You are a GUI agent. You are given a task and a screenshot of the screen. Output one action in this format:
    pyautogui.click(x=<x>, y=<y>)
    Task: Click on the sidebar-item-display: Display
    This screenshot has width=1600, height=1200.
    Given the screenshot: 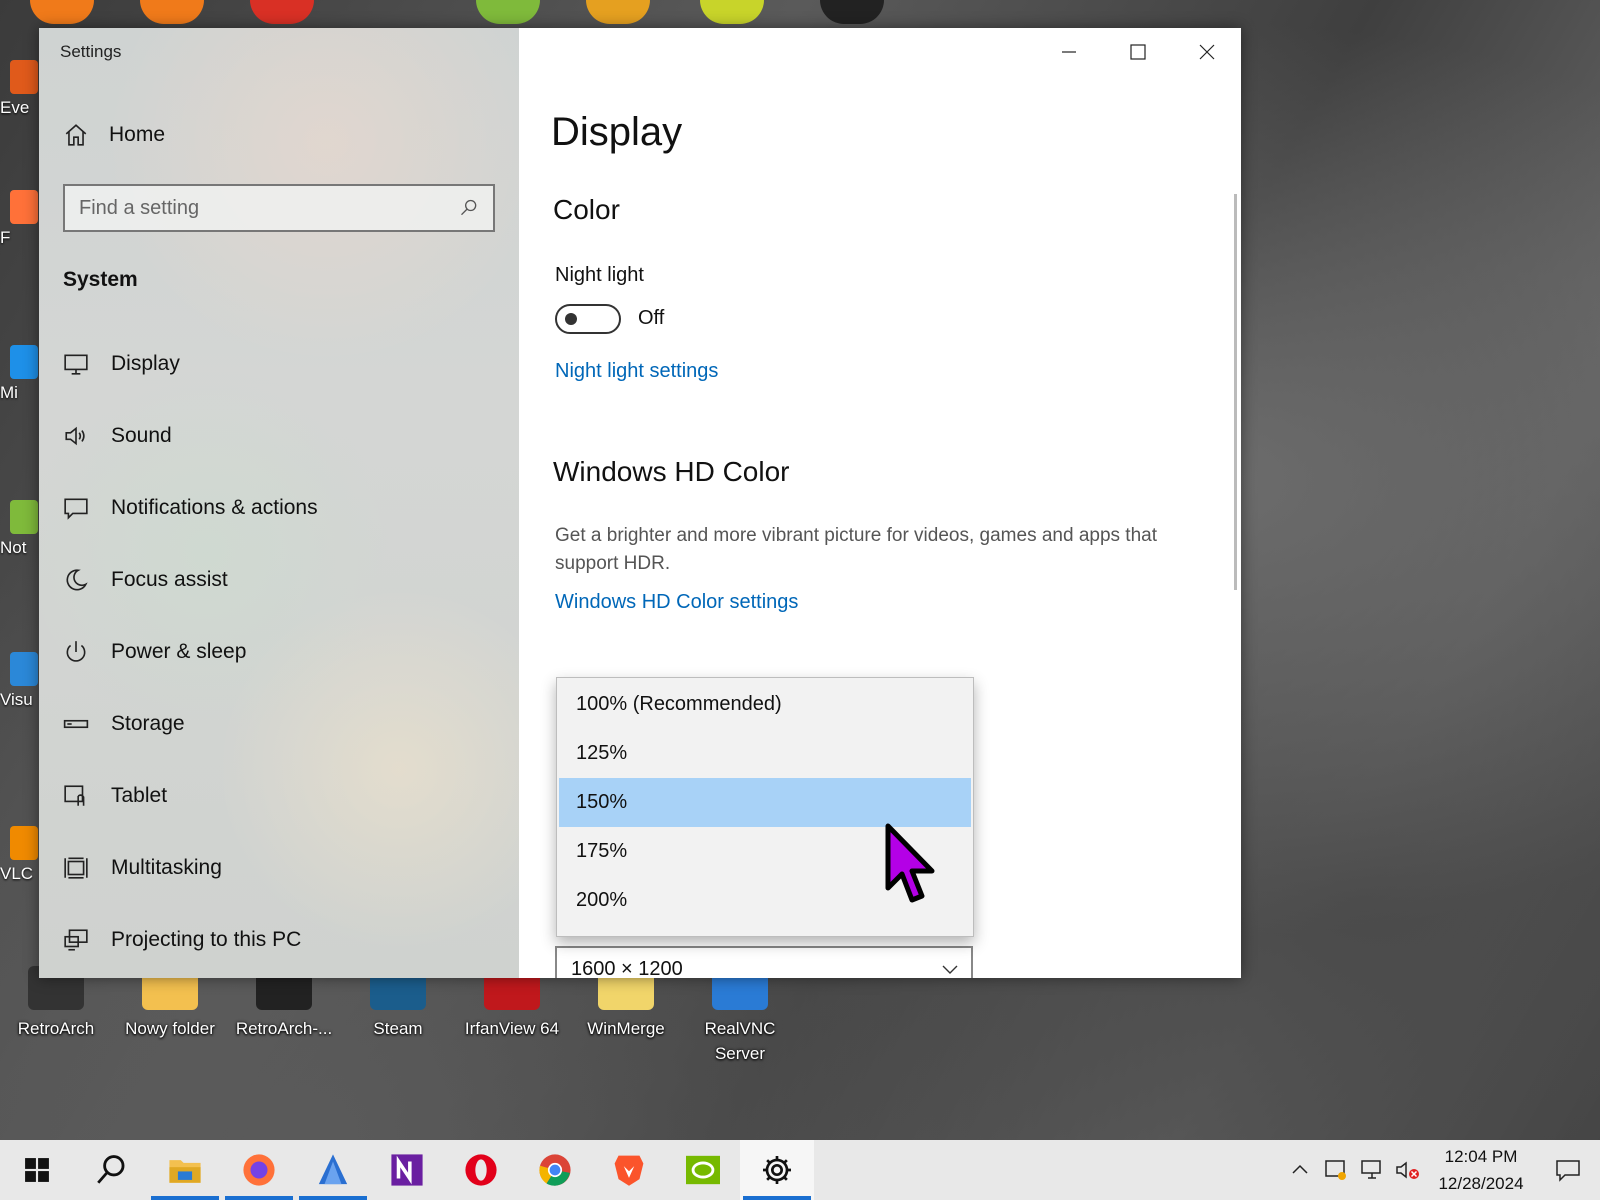 What is the action you would take?
    pyautogui.click(x=279, y=364)
    